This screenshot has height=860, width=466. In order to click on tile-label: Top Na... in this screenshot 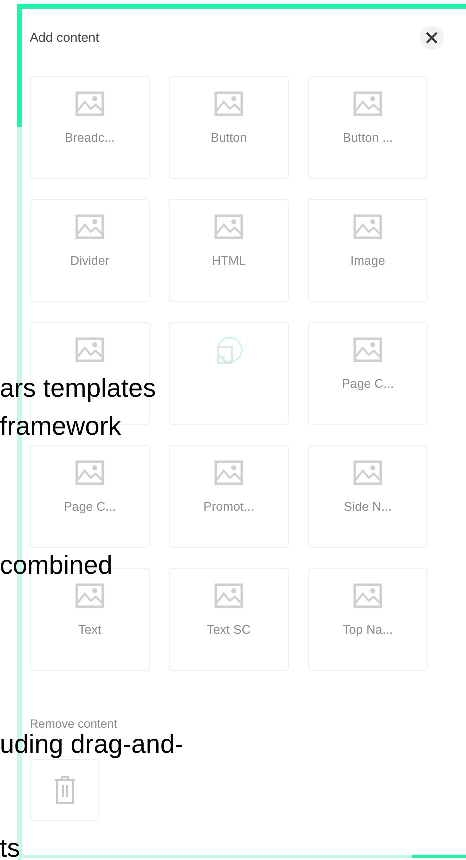, I will do `click(368, 630)`.